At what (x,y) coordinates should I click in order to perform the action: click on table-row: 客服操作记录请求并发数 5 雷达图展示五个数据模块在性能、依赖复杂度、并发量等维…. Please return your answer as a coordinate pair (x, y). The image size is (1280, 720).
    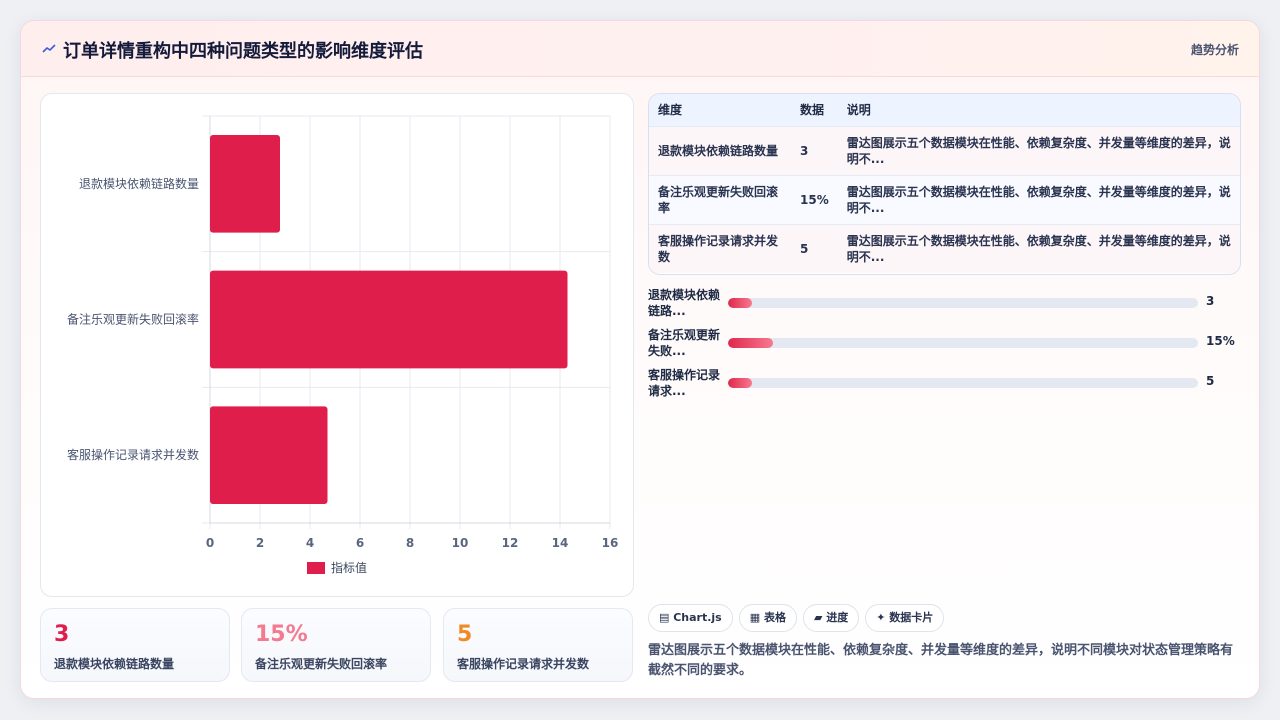
    Looking at the image, I should click on (944, 248).